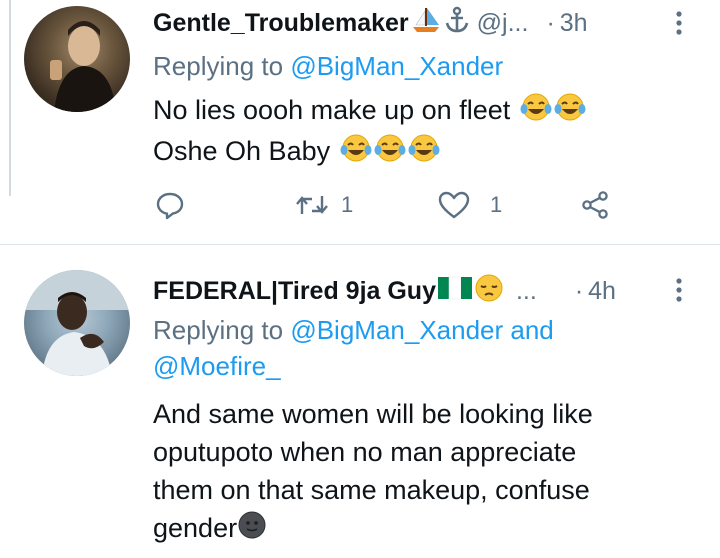 This screenshot has width=720, height=558. Describe the element at coordinates (373, 414) in the screenshot. I see `tweet-text-line: And same women will be looking like` at that location.